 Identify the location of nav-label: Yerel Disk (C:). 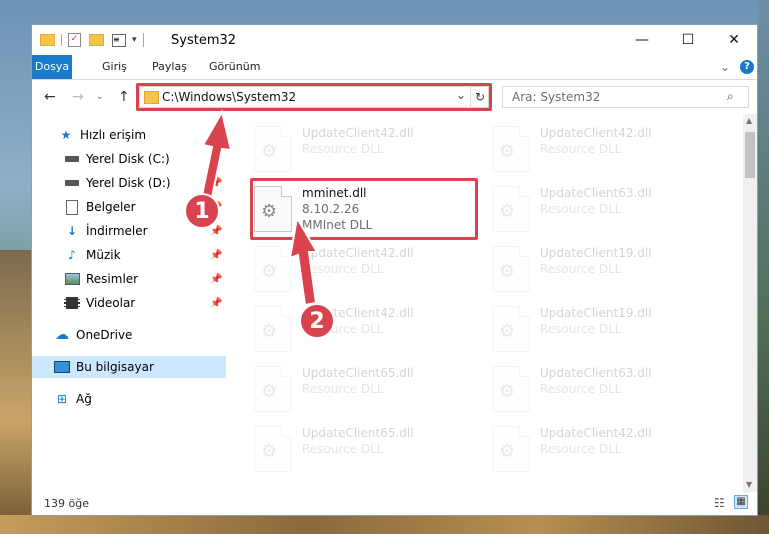
(128, 159).